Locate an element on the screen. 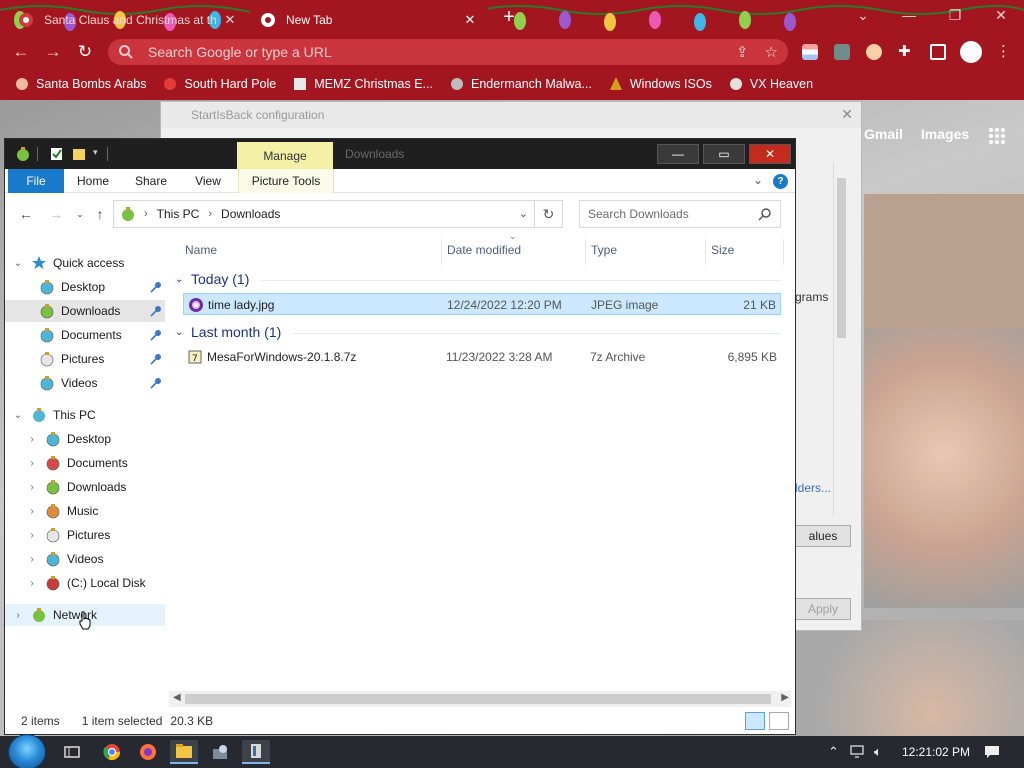 The height and width of the screenshot is (768, 1024). column-type: Type is located at coordinates (604, 250).